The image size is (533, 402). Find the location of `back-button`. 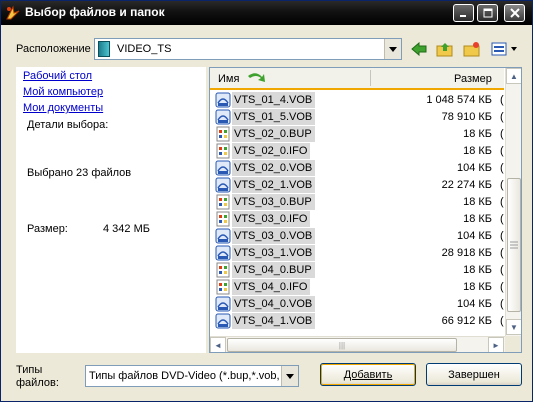

back-button is located at coordinates (419, 49).